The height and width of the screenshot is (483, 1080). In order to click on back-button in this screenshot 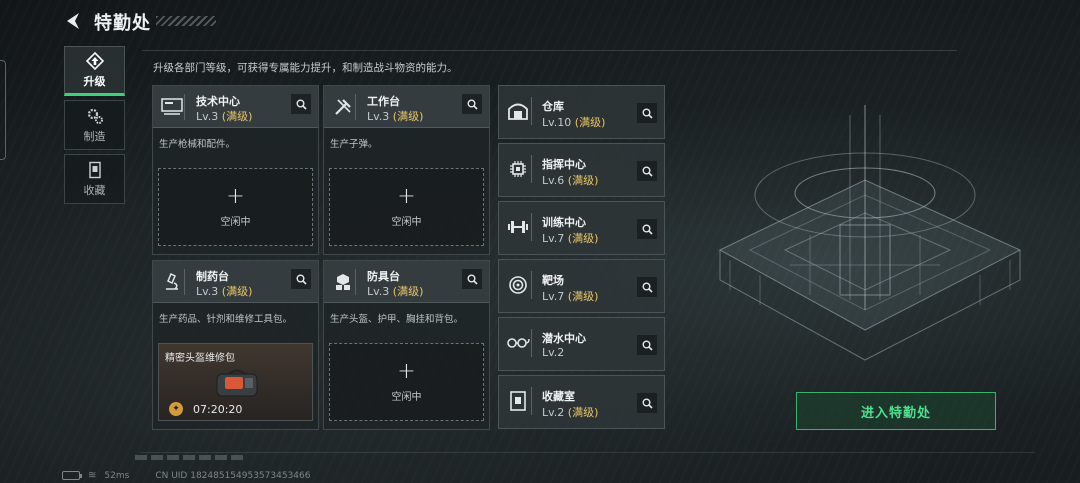, I will do `click(73, 21)`.